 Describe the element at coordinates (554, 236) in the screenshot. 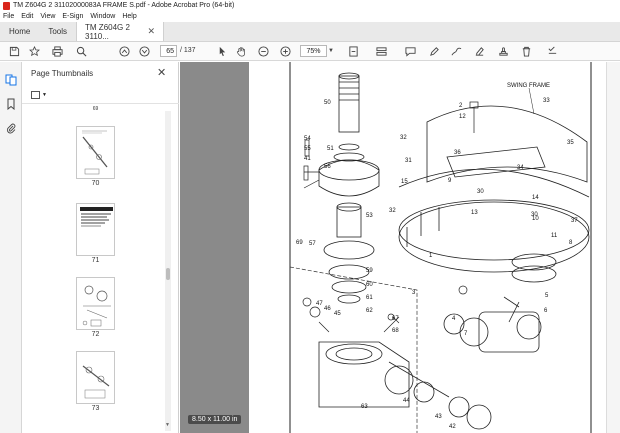

I see `callout: 11` at that location.